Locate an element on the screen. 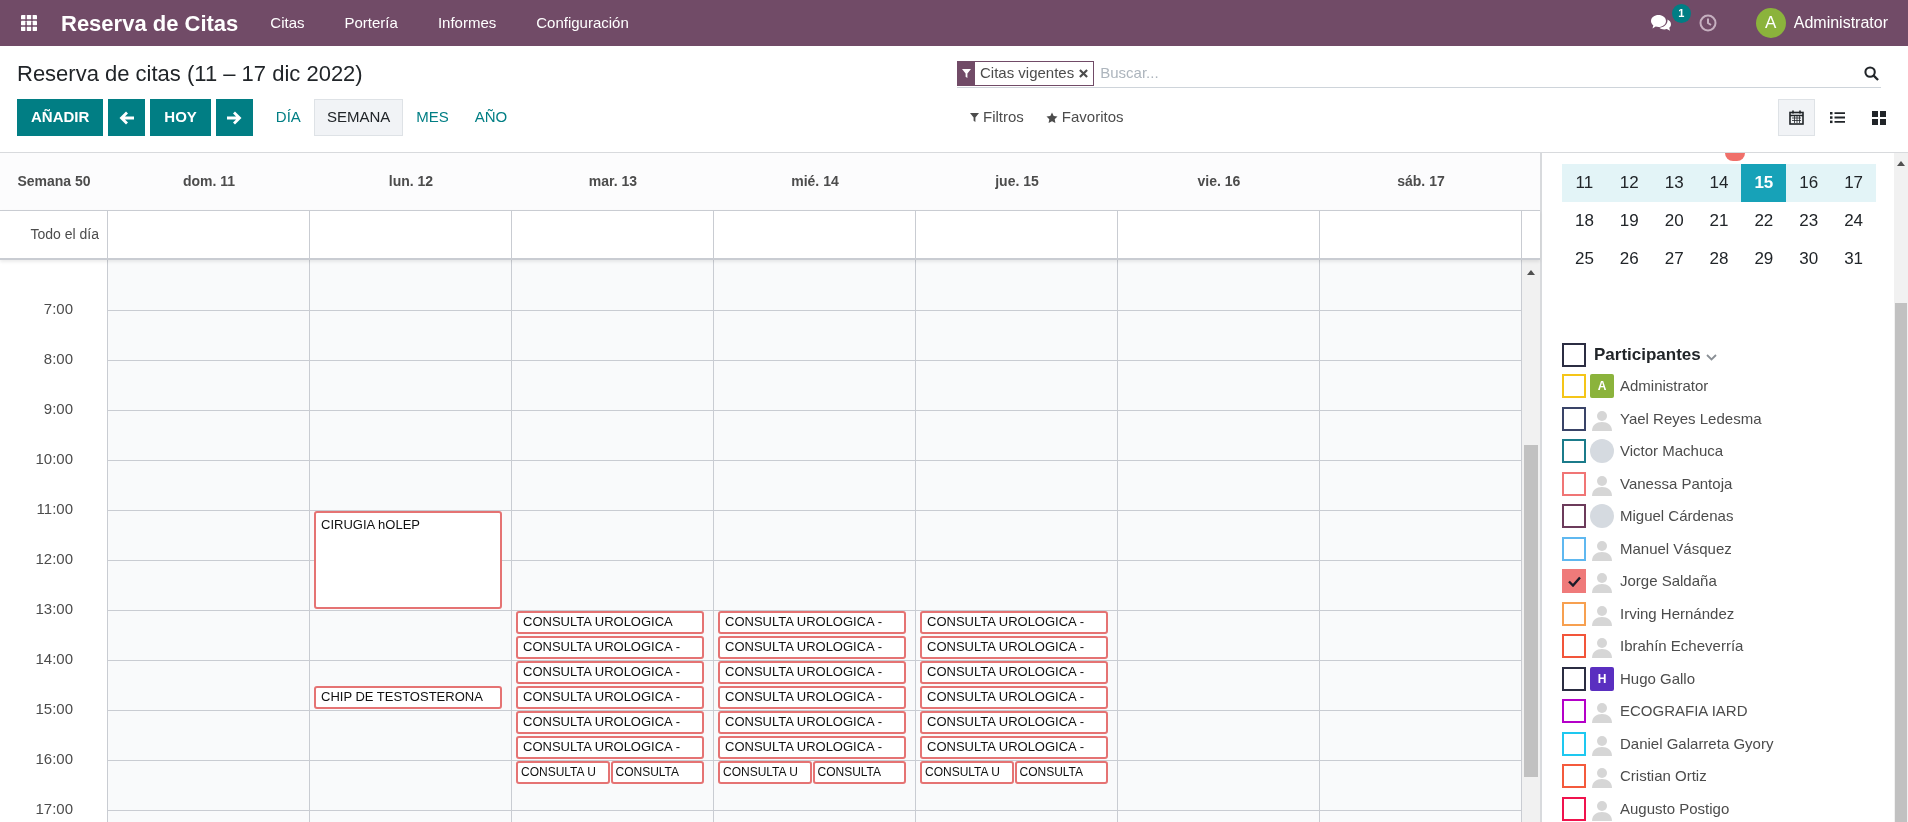 The image size is (1908, 822). scale-tab: MES is located at coordinates (432, 117).